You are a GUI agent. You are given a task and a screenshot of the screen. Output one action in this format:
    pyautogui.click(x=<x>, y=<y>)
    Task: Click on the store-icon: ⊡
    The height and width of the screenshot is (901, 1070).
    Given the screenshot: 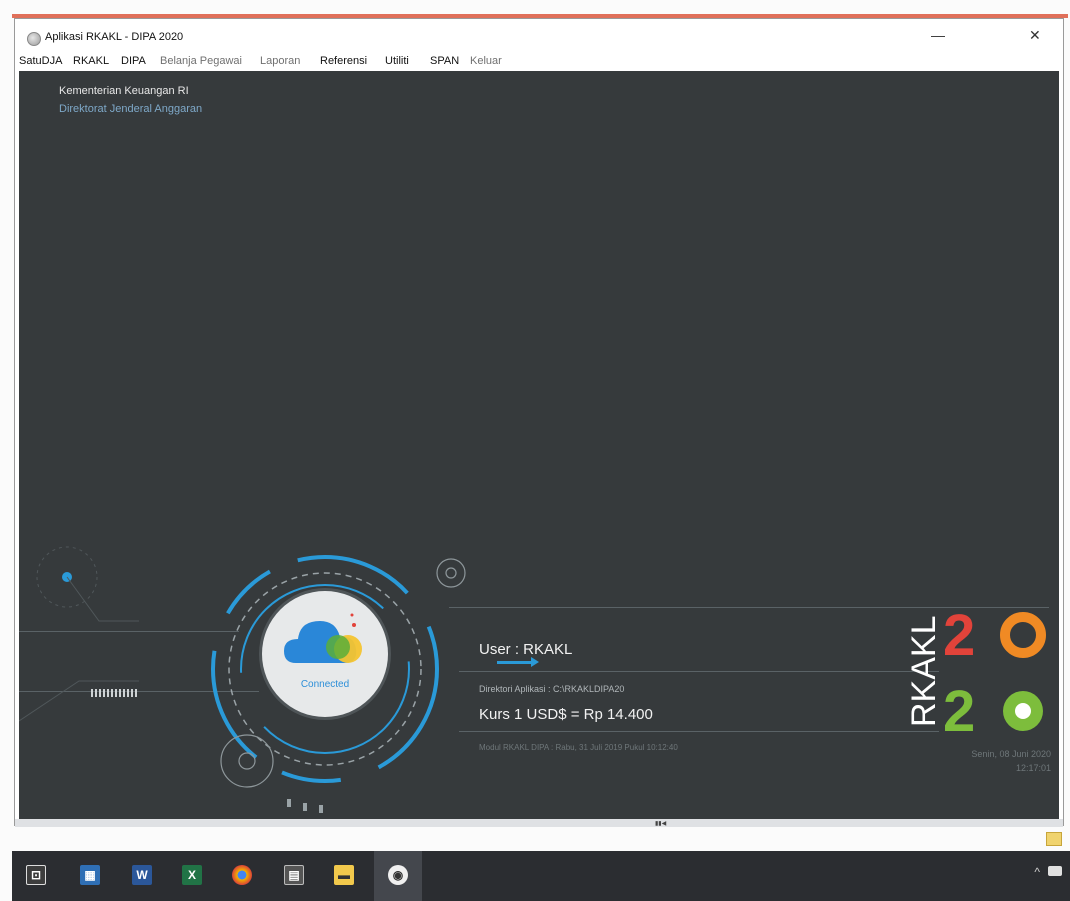 What is the action you would take?
    pyautogui.click(x=36, y=875)
    